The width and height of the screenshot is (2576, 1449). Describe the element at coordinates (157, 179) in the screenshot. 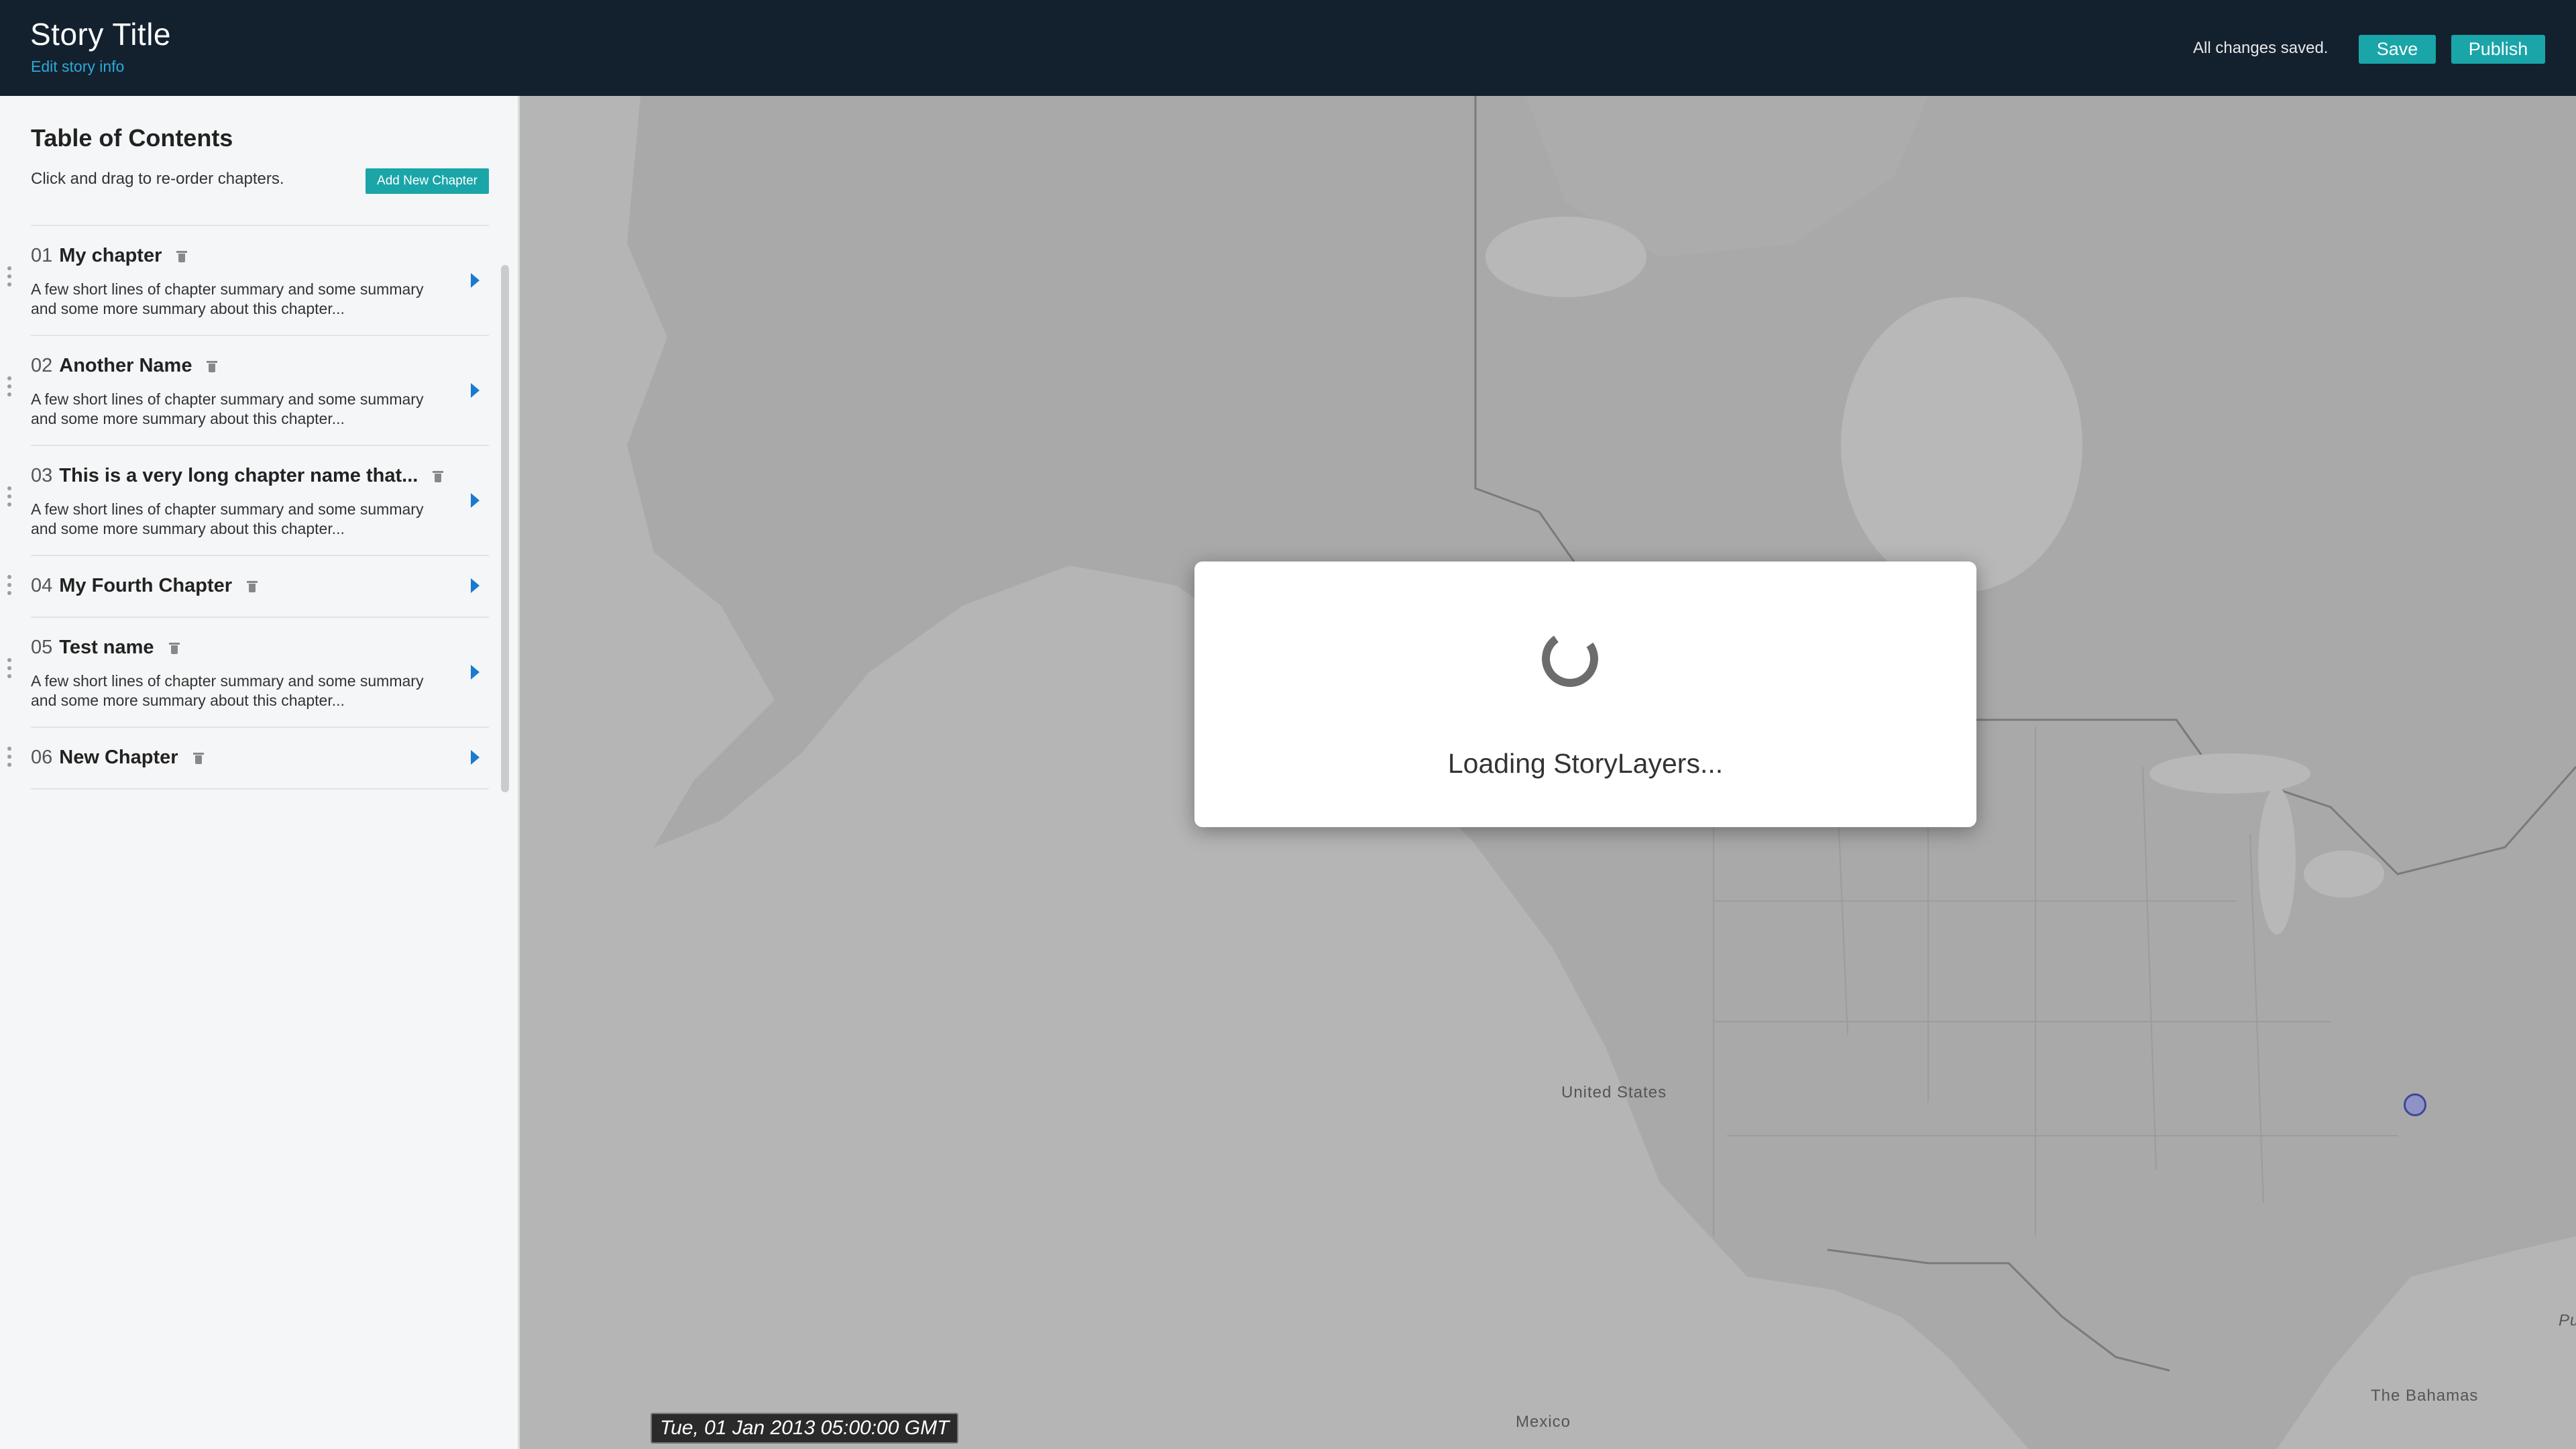

I see `toc-hint: Click and drag to re-order chapters.` at that location.